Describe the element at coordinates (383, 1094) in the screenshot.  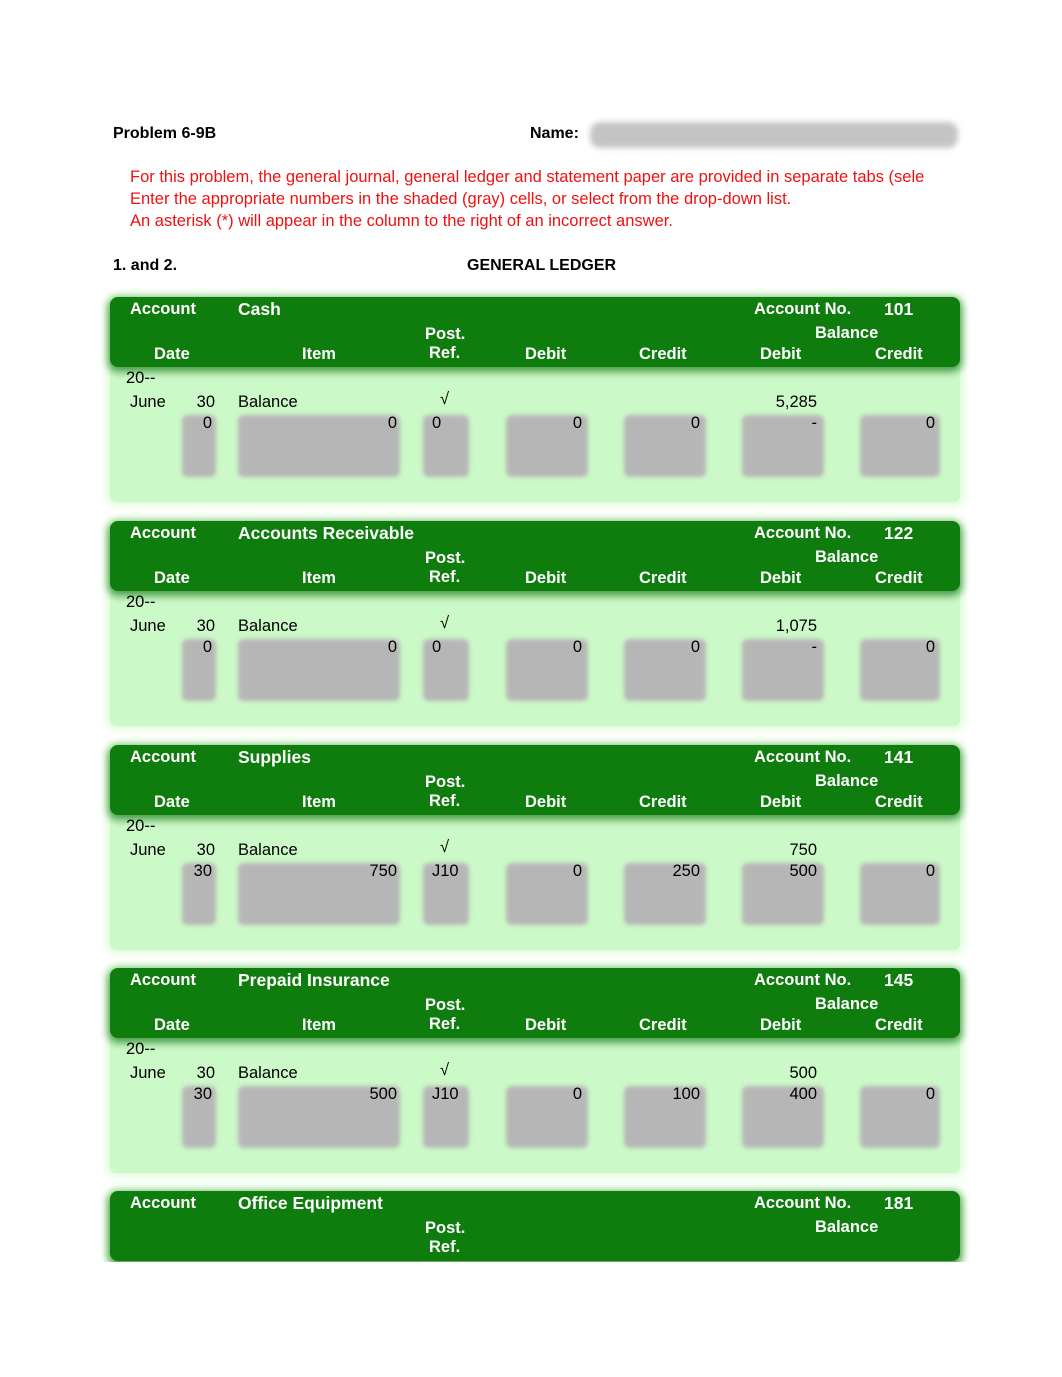
I see `entry-item: 500` at that location.